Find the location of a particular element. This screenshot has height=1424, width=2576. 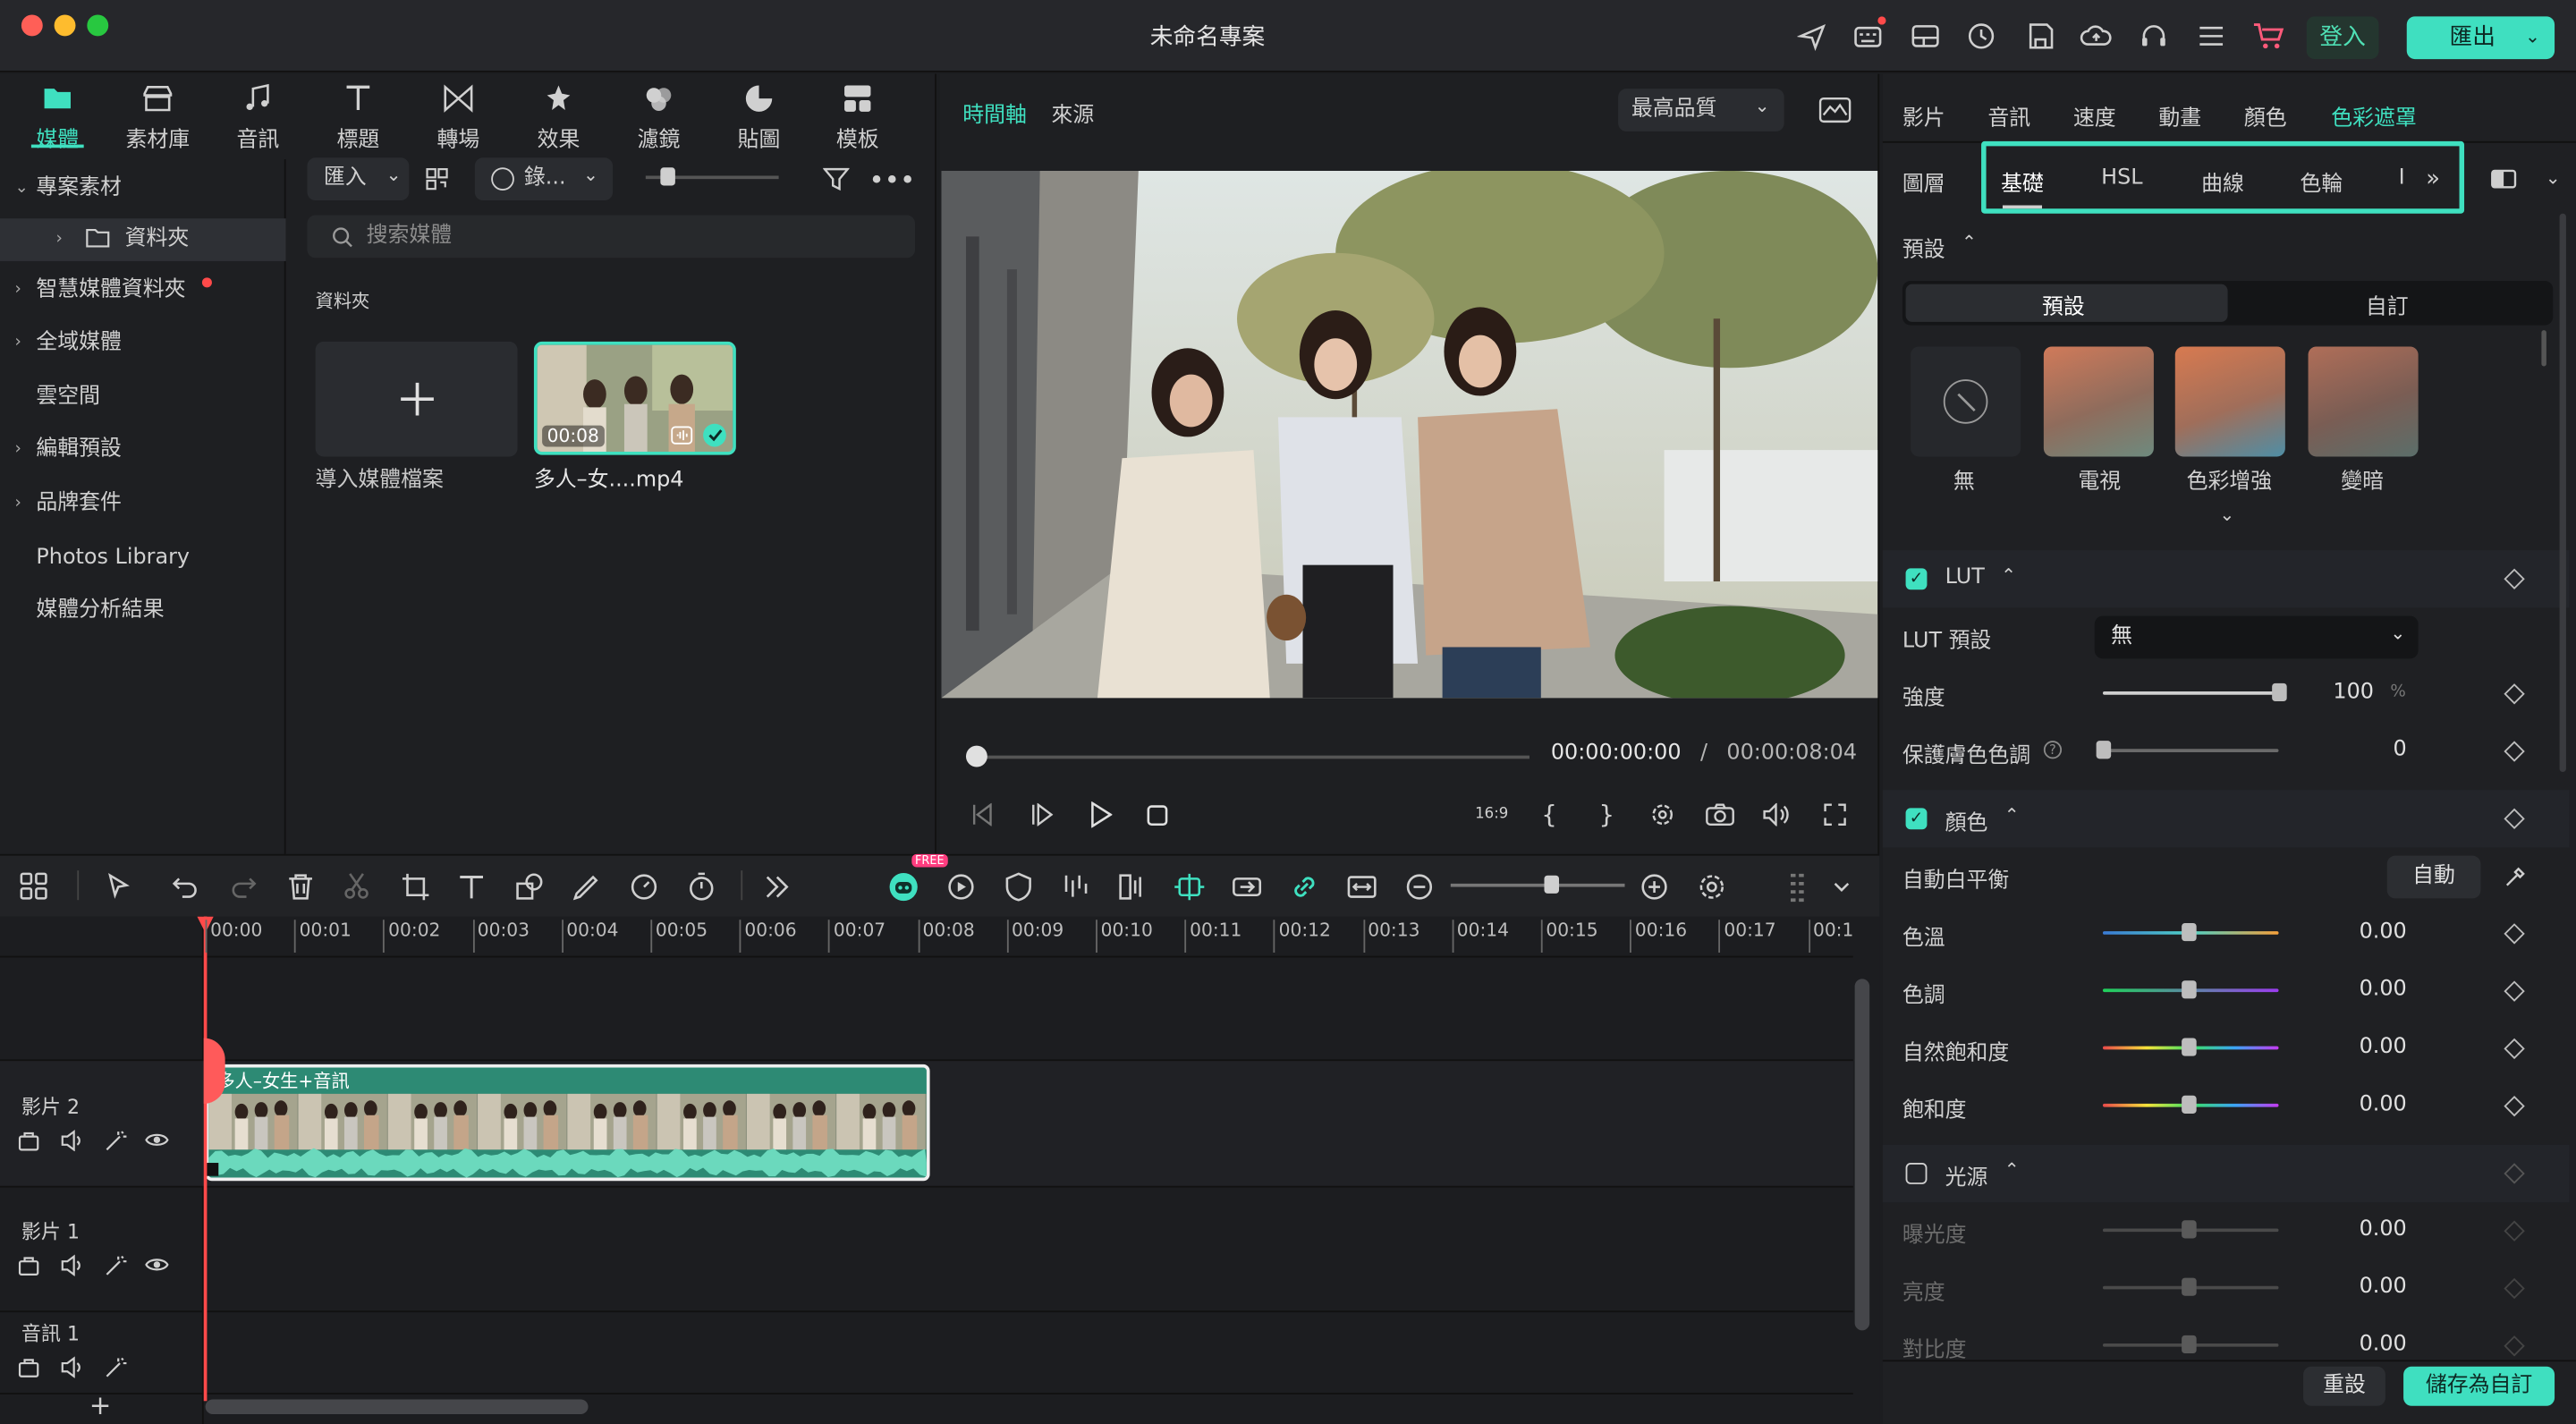

playhead is located at coordinates (205, 1159).